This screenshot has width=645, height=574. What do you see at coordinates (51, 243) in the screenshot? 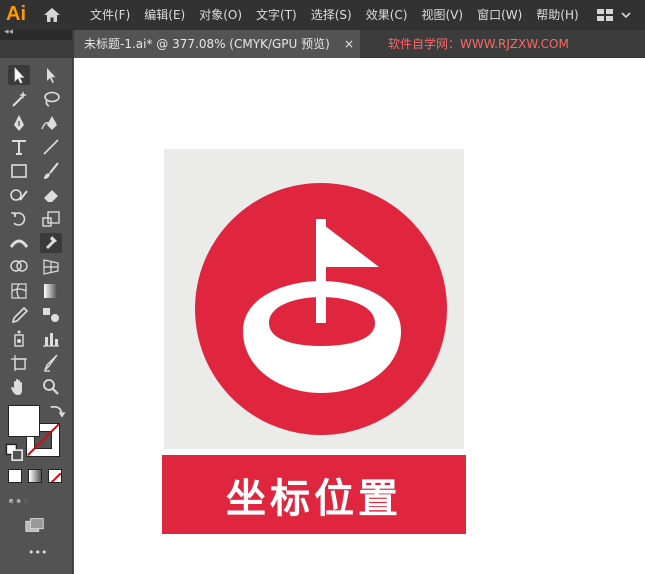
I see `puppet-warp-tool-icon` at bounding box center [51, 243].